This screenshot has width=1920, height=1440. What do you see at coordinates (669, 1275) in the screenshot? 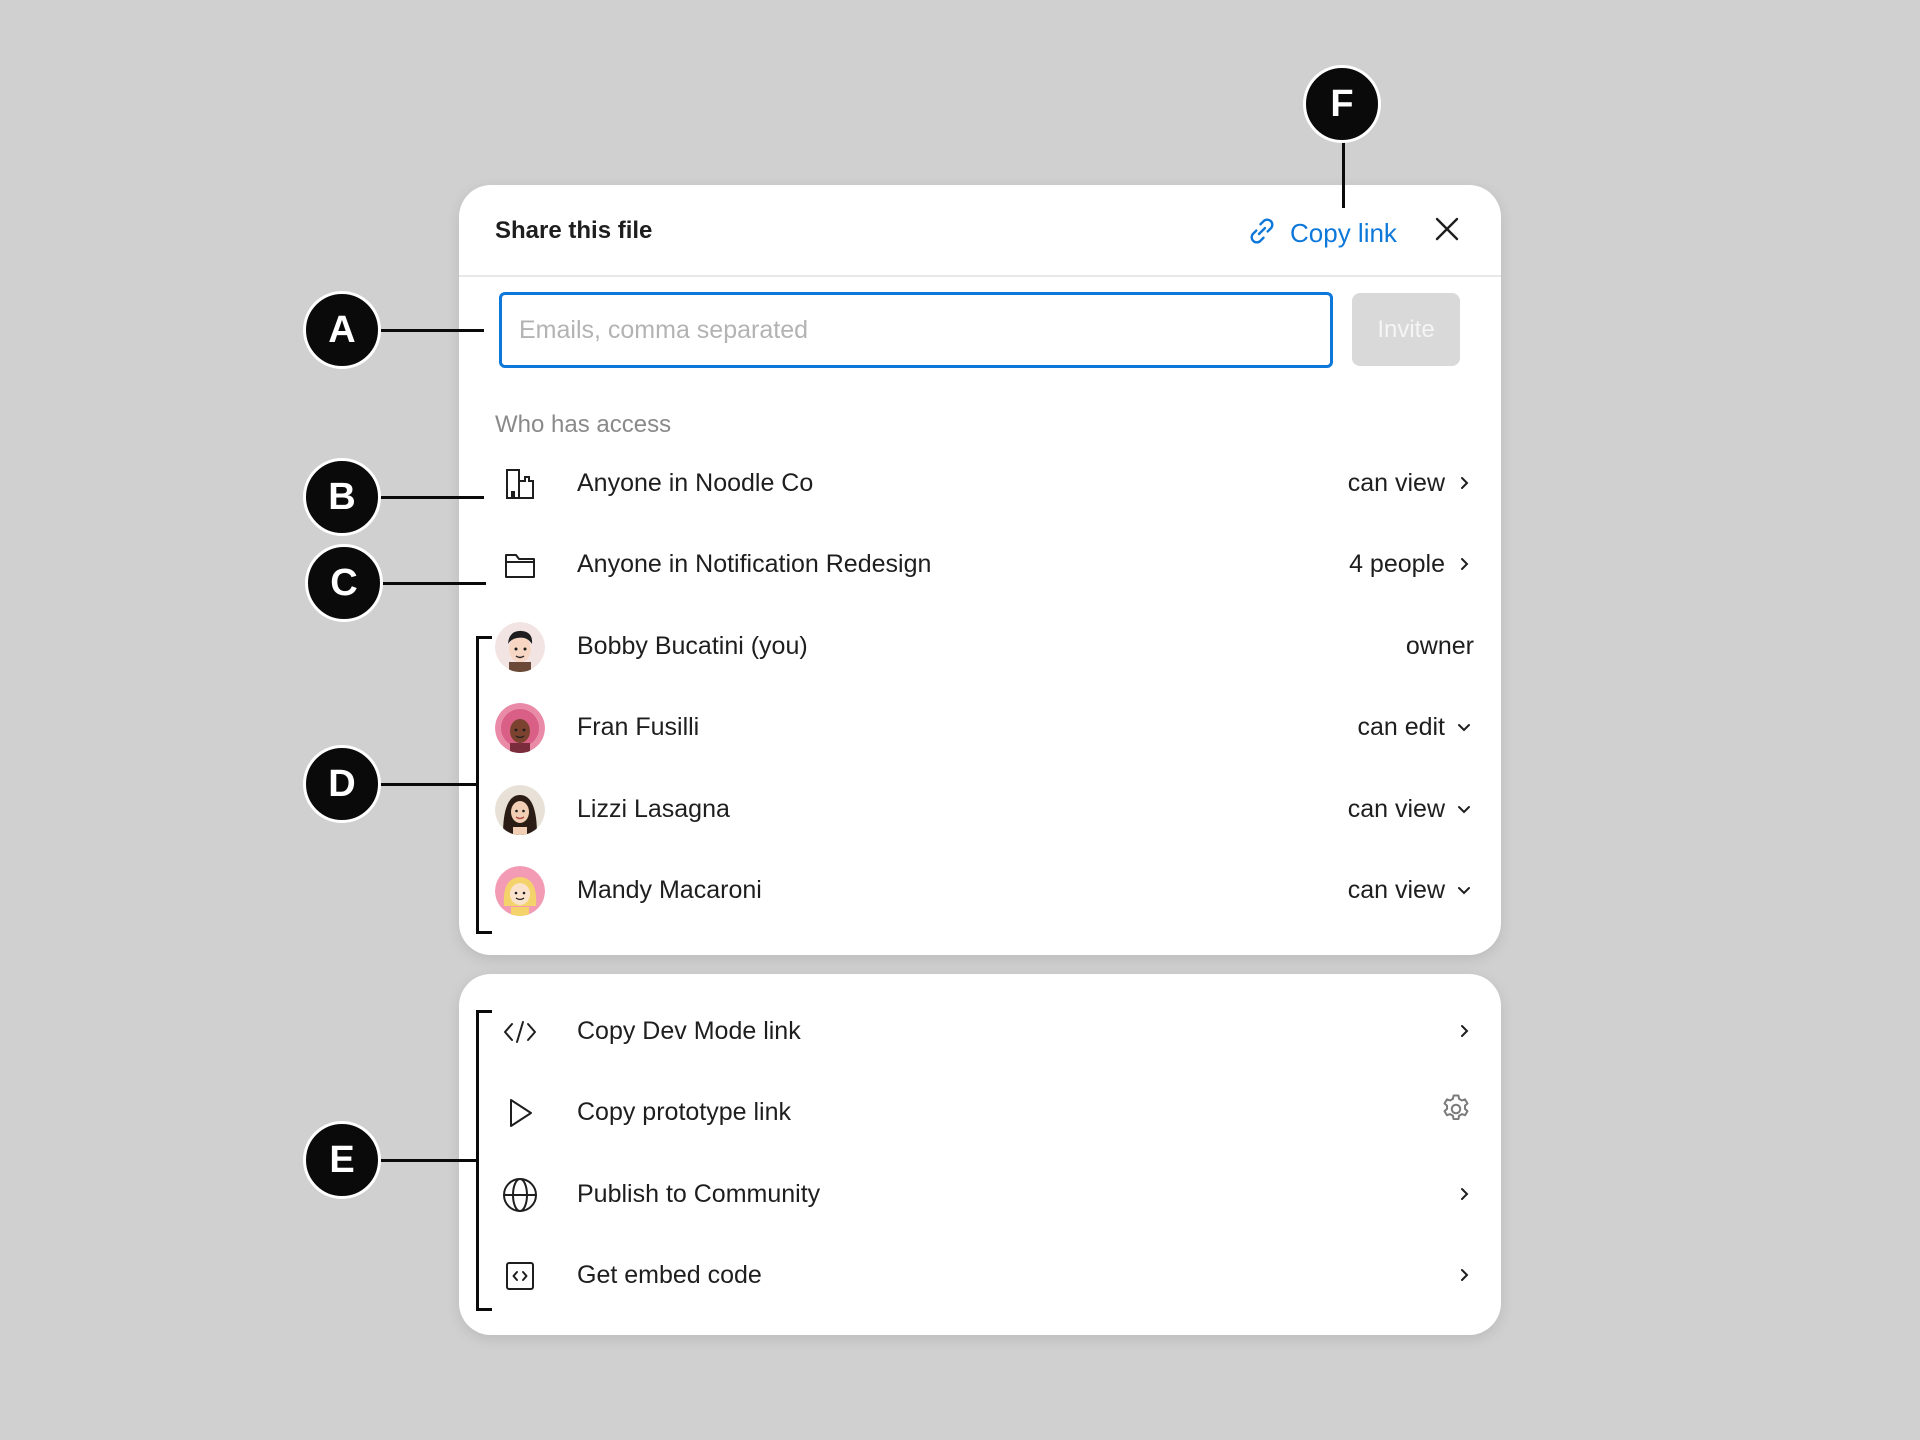
I see `link-row-label: Get embed code` at bounding box center [669, 1275].